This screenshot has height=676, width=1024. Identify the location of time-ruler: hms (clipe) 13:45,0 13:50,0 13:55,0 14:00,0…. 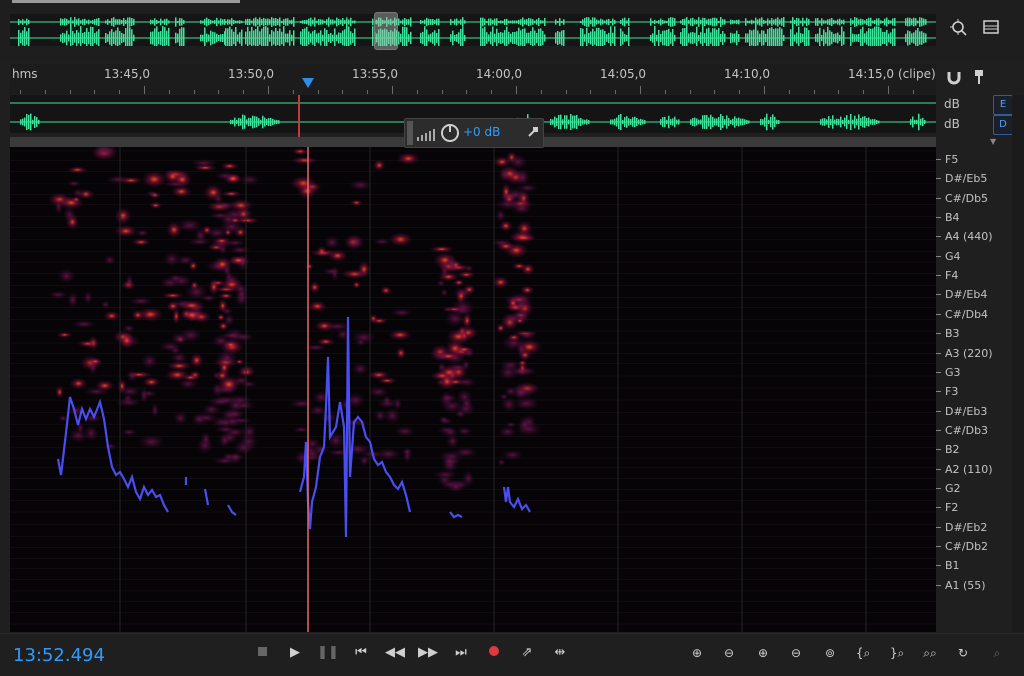
(473, 79).